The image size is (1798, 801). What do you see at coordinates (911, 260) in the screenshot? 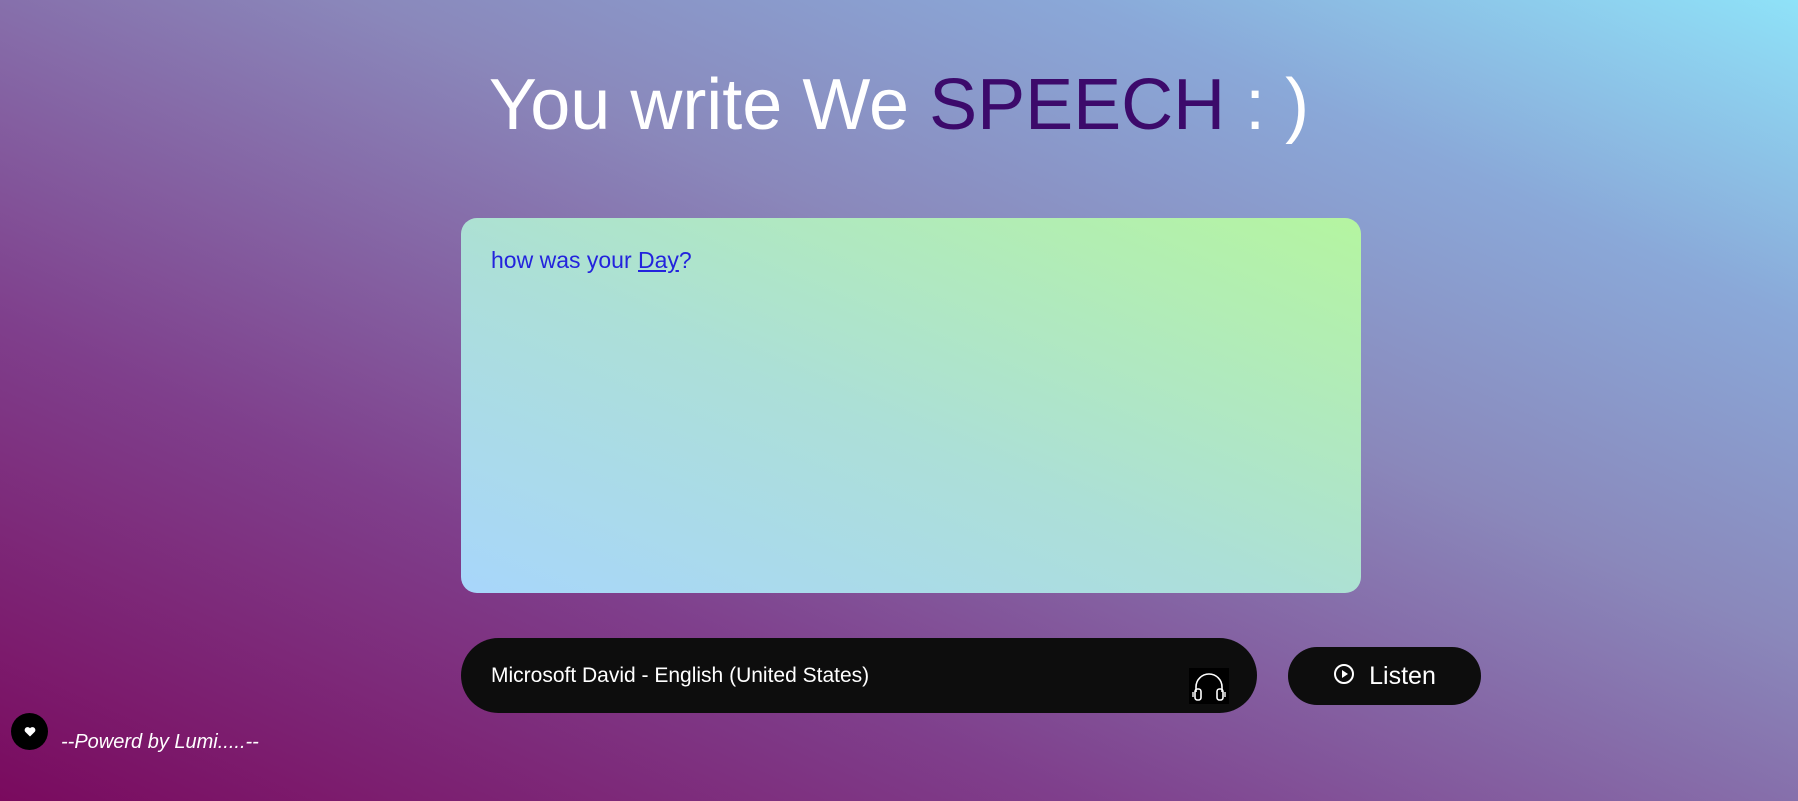
I see `editor-text: how was your Day?` at bounding box center [911, 260].